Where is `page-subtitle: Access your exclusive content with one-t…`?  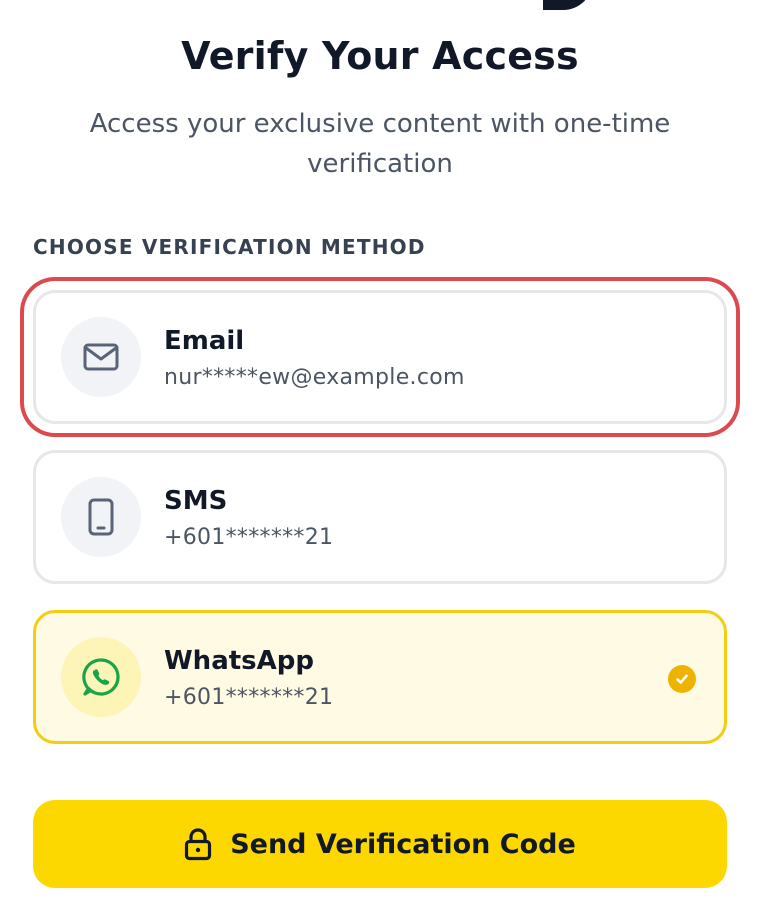
page-subtitle: Access your exclusive content with one-t… is located at coordinates (380, 144).